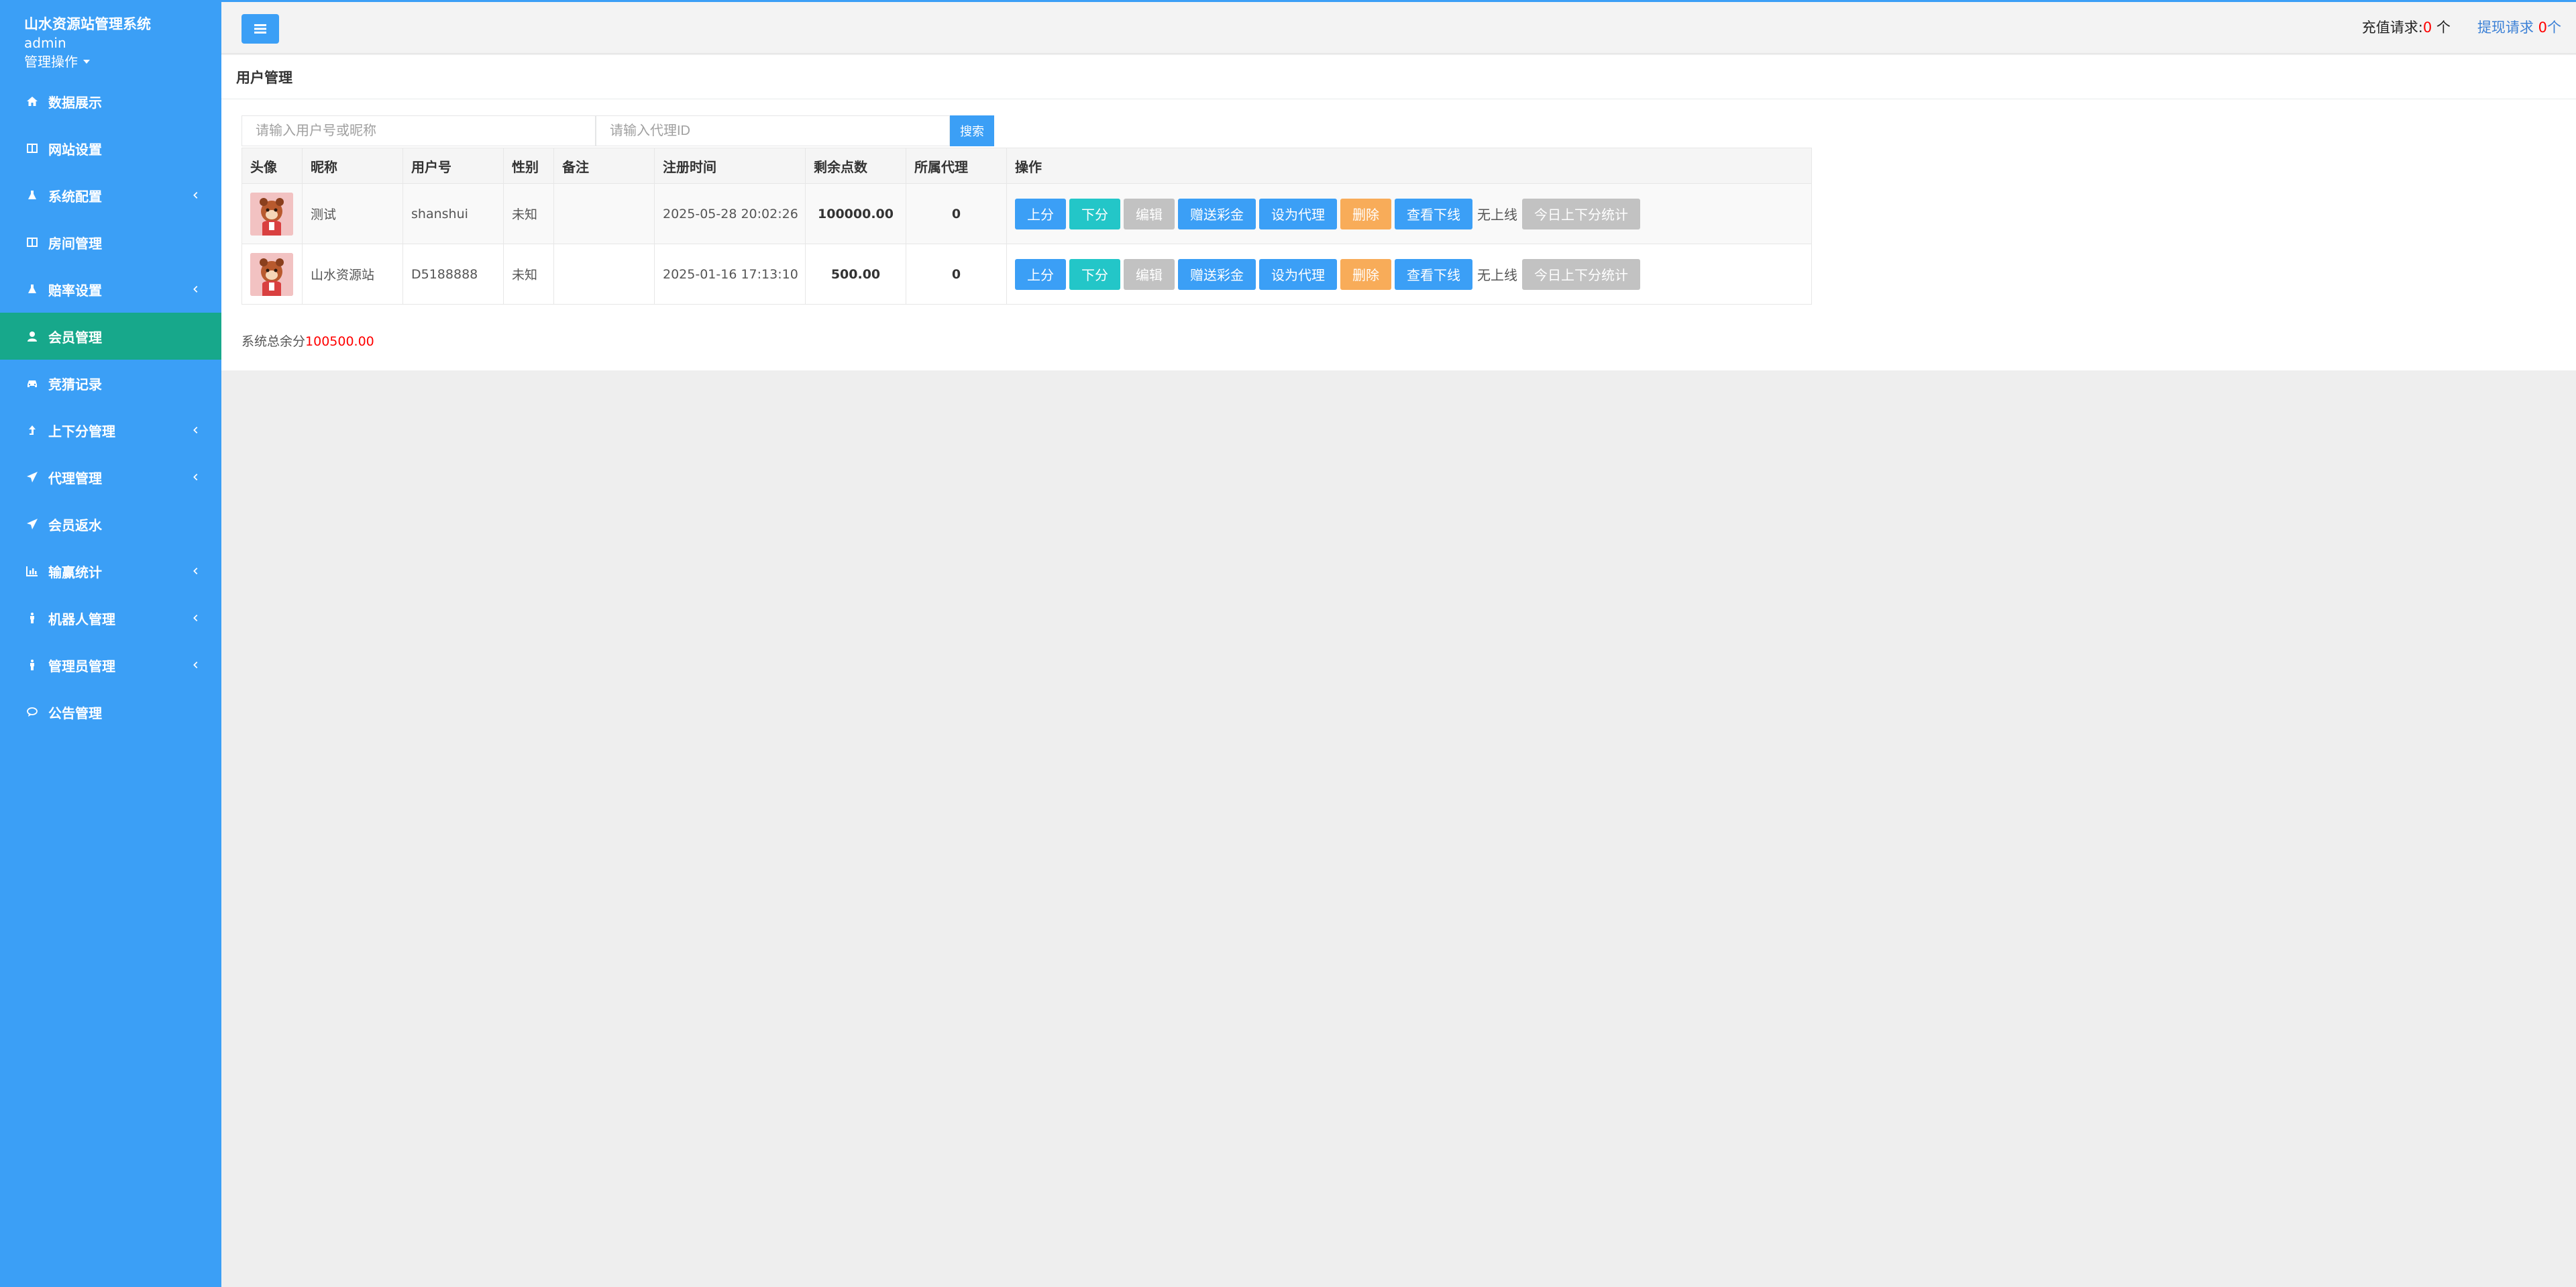 The width and height of the screenshot is (2576, 1287). What do you see at coordinates (2392, 27) in the screenshot?
I see `recharge-label: 充值请求:` at bounding box center [2392, 27].